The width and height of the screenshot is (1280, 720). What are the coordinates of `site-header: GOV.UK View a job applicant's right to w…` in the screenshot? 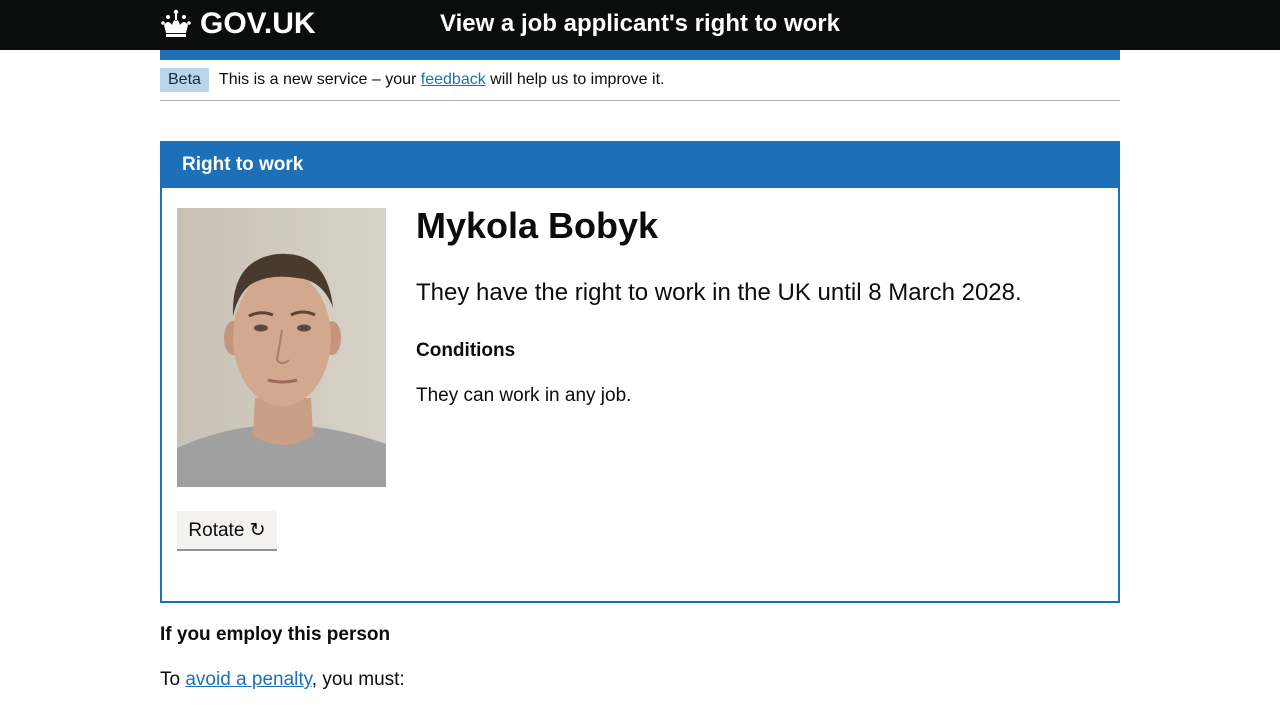 It's located at (640, 25).